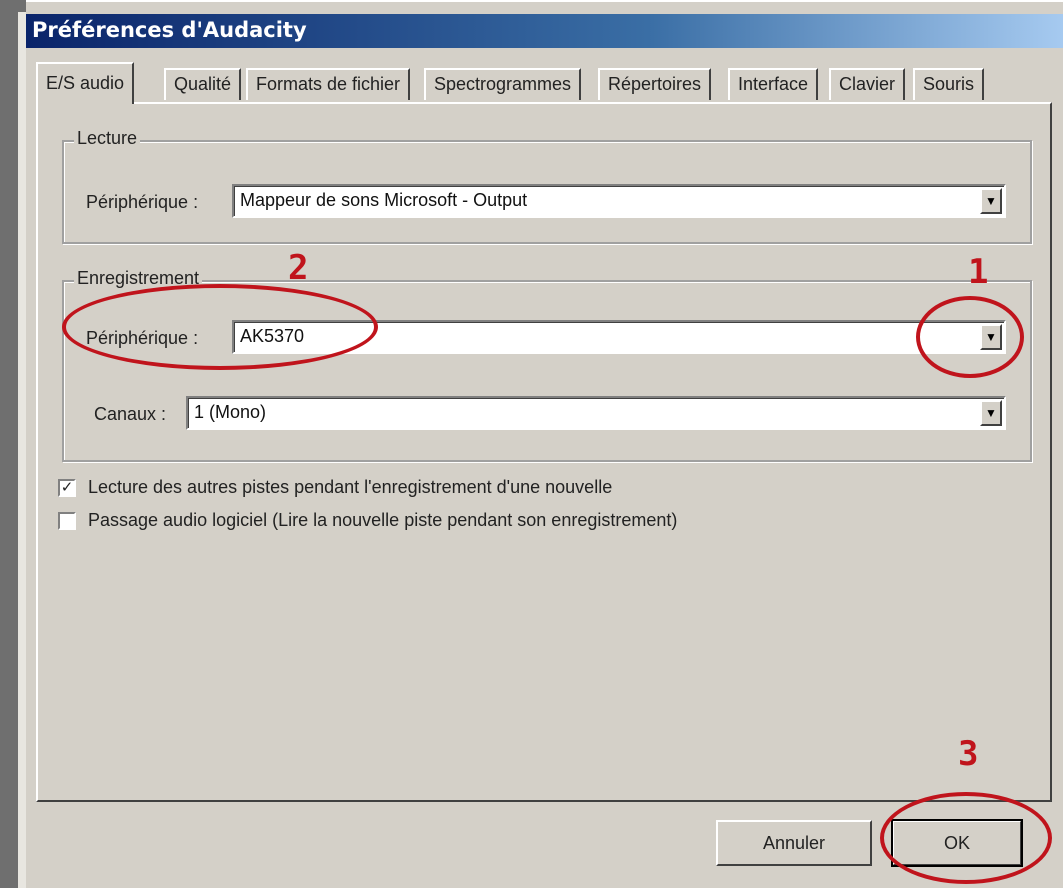 The height and width of the screenshot is (888, 1063). I want to click on cancel-button: Annuler, so click(794, 843).